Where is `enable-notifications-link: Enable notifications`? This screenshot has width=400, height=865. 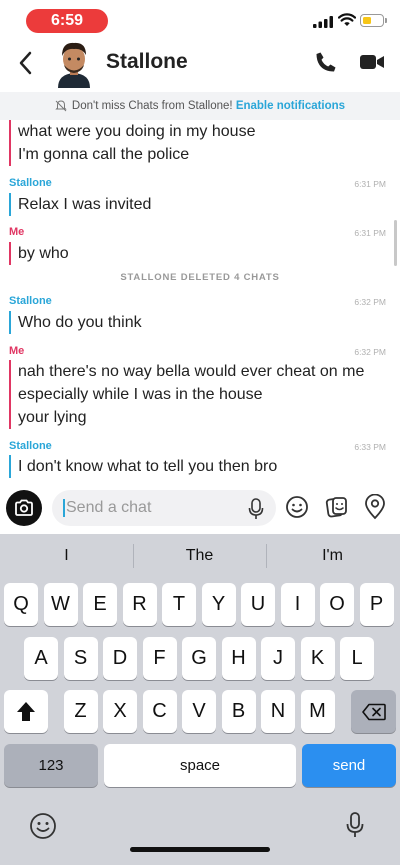 enable-notifications-link: Enable notifications is located at coordinates (290, 106).